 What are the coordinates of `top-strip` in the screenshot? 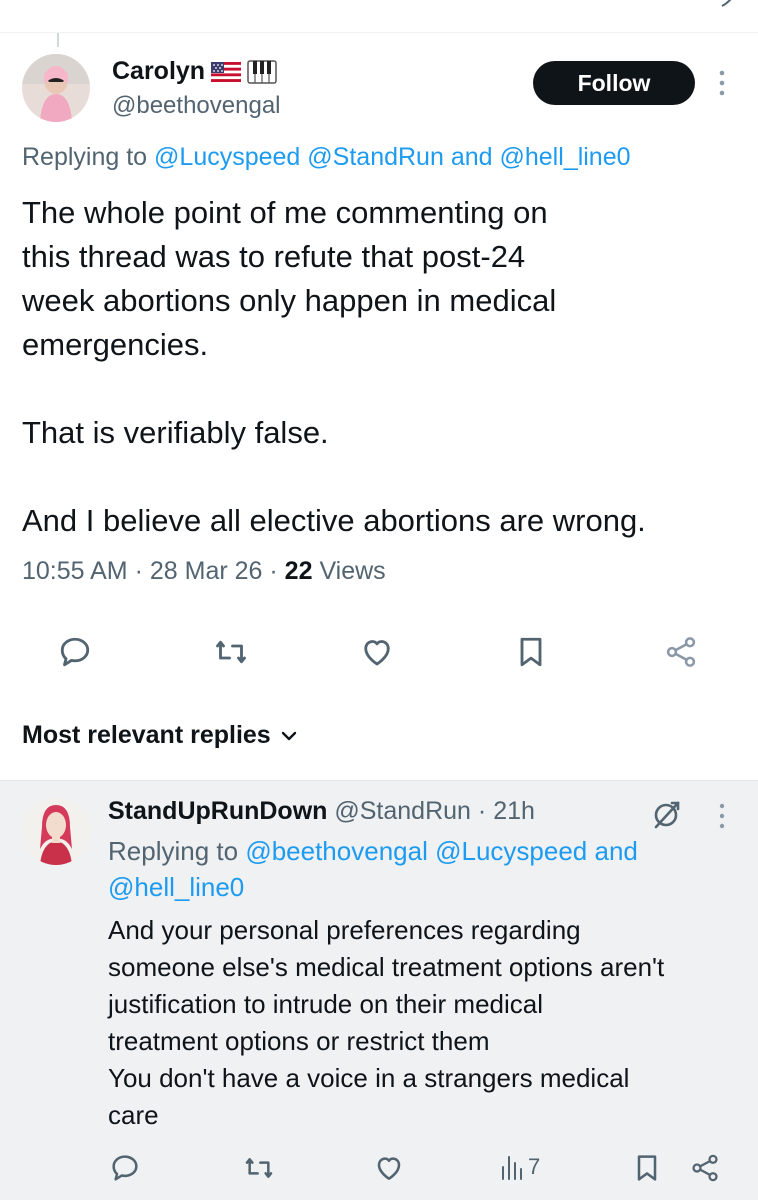 It's located at (379, 16).